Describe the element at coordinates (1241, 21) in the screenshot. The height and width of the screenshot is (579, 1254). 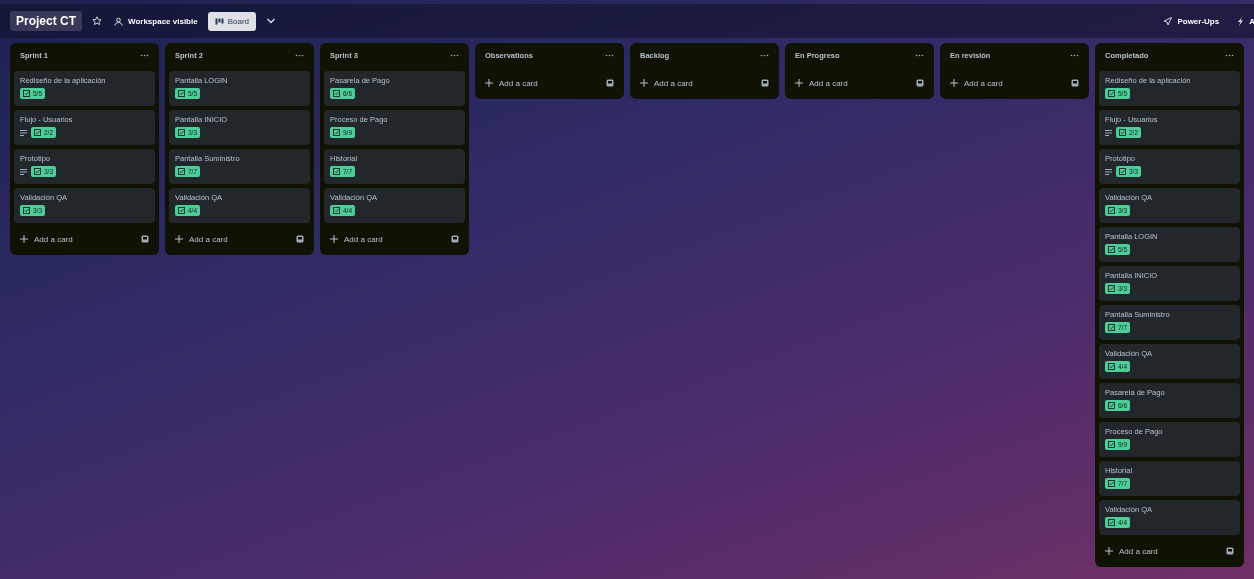
I see `lightning-icon` at that location.